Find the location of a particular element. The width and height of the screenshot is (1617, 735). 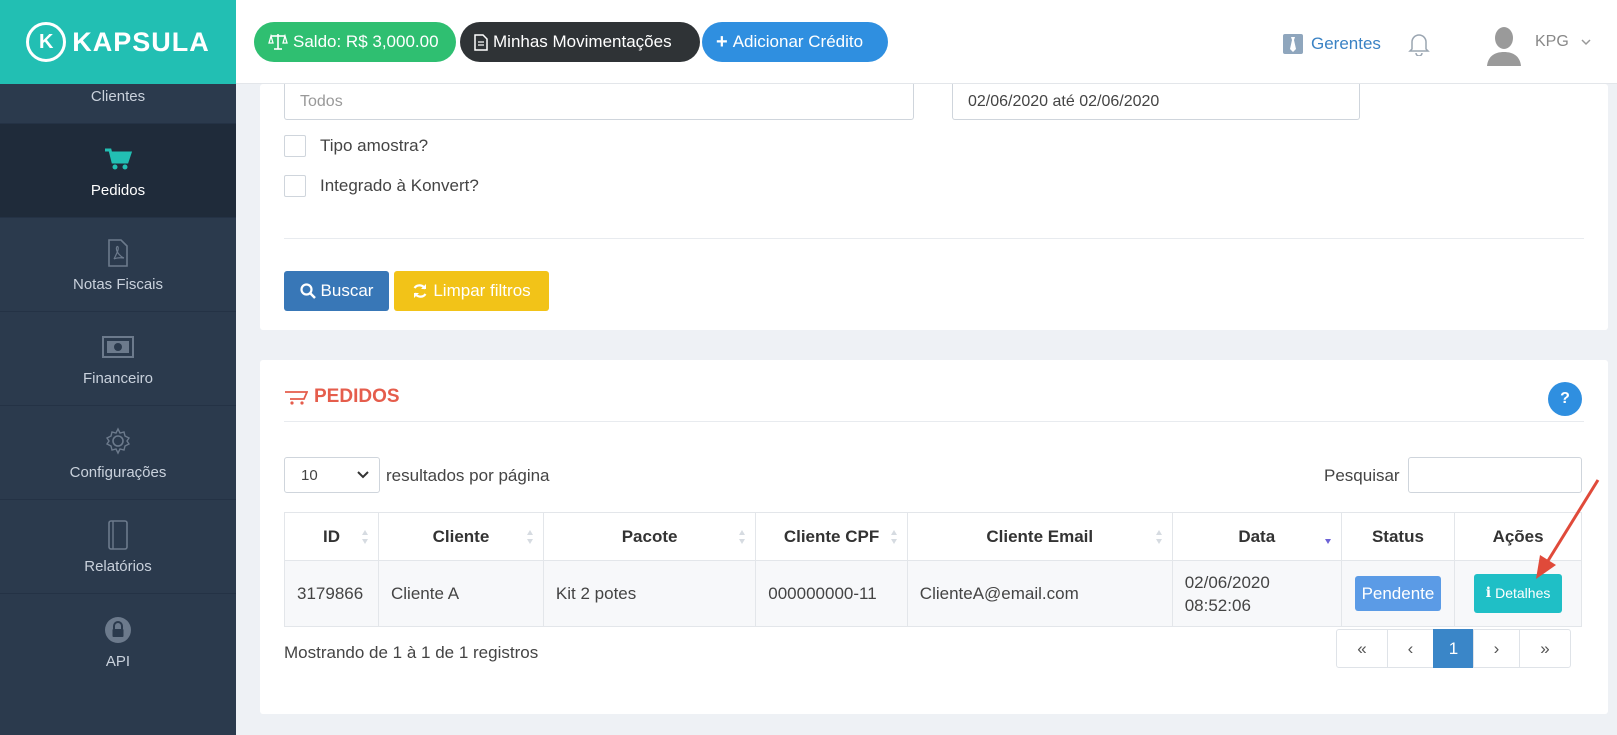

table-info: Mostrando de 1 à 1 de 1 registros is located at coordinates (411, 652).